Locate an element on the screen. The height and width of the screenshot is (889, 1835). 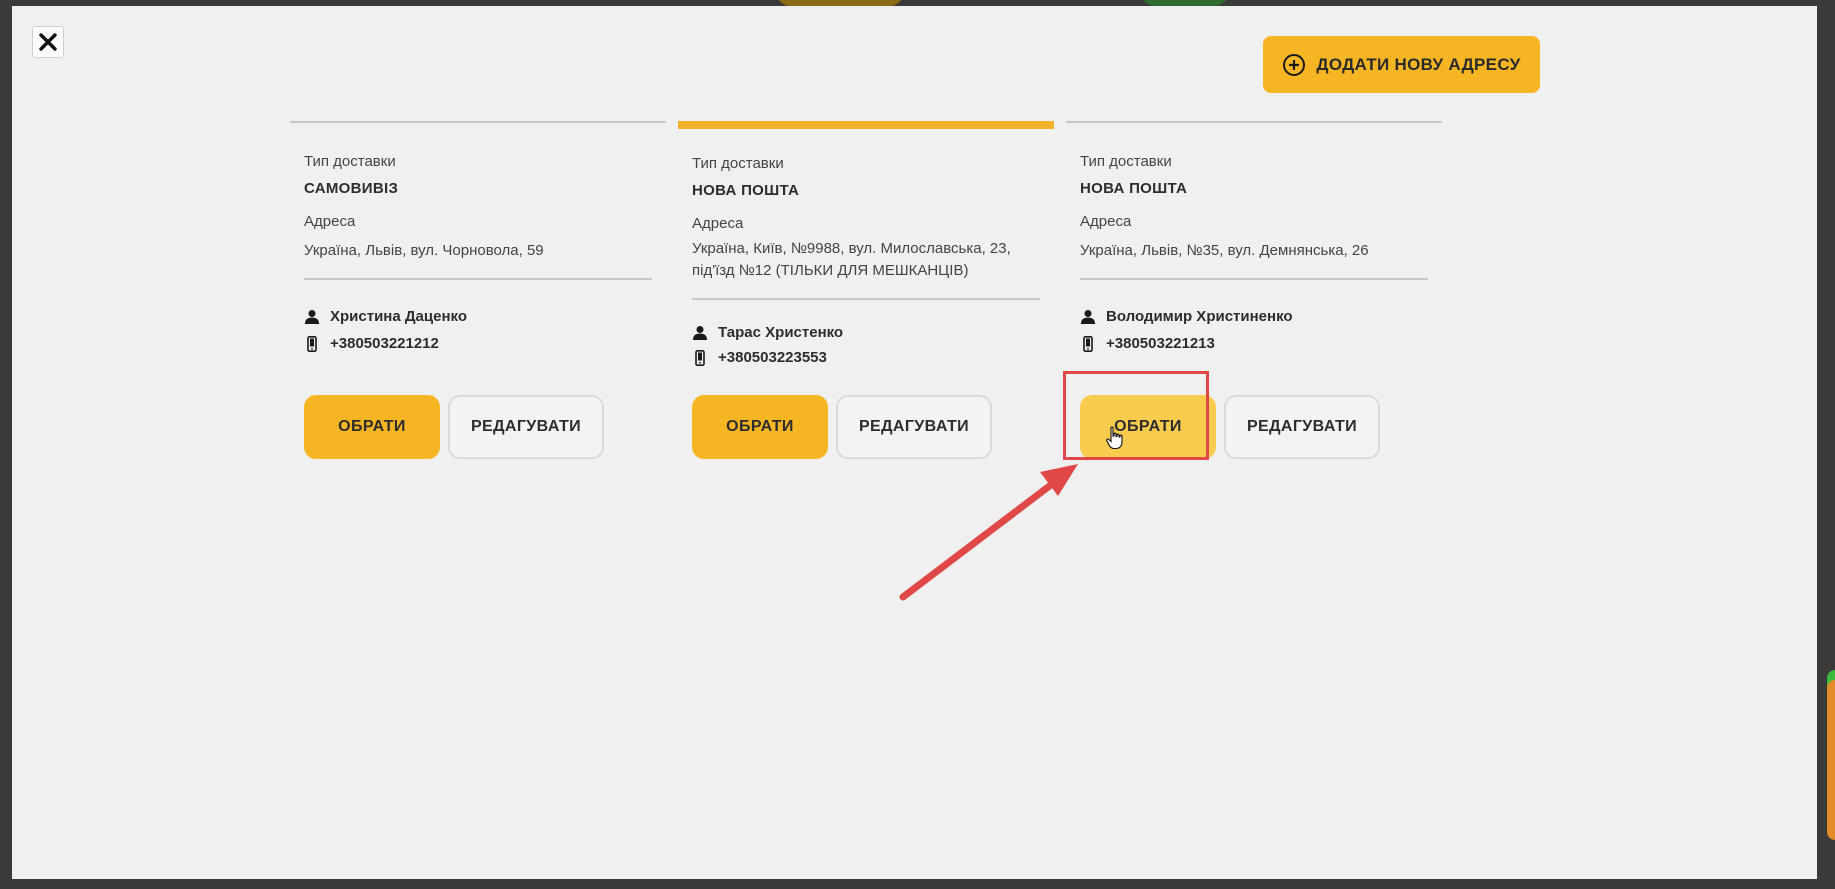
close-button is located at coordinates (48, 42).